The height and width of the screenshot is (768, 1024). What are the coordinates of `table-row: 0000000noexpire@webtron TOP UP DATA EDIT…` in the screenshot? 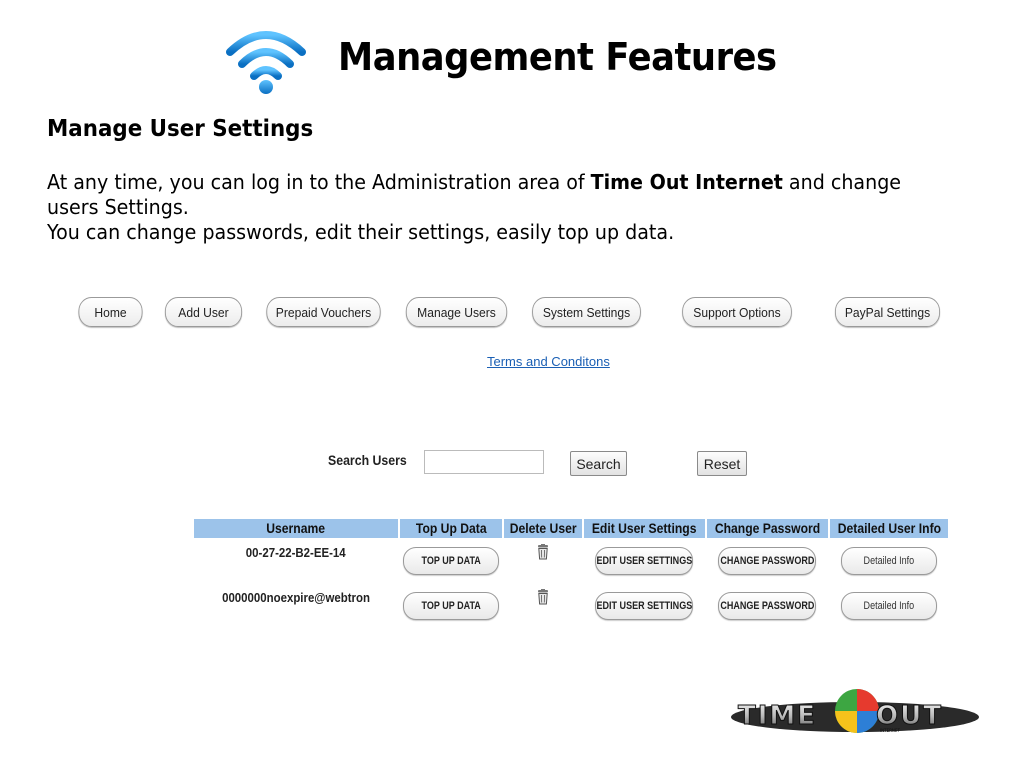 It's located at (571, 605).